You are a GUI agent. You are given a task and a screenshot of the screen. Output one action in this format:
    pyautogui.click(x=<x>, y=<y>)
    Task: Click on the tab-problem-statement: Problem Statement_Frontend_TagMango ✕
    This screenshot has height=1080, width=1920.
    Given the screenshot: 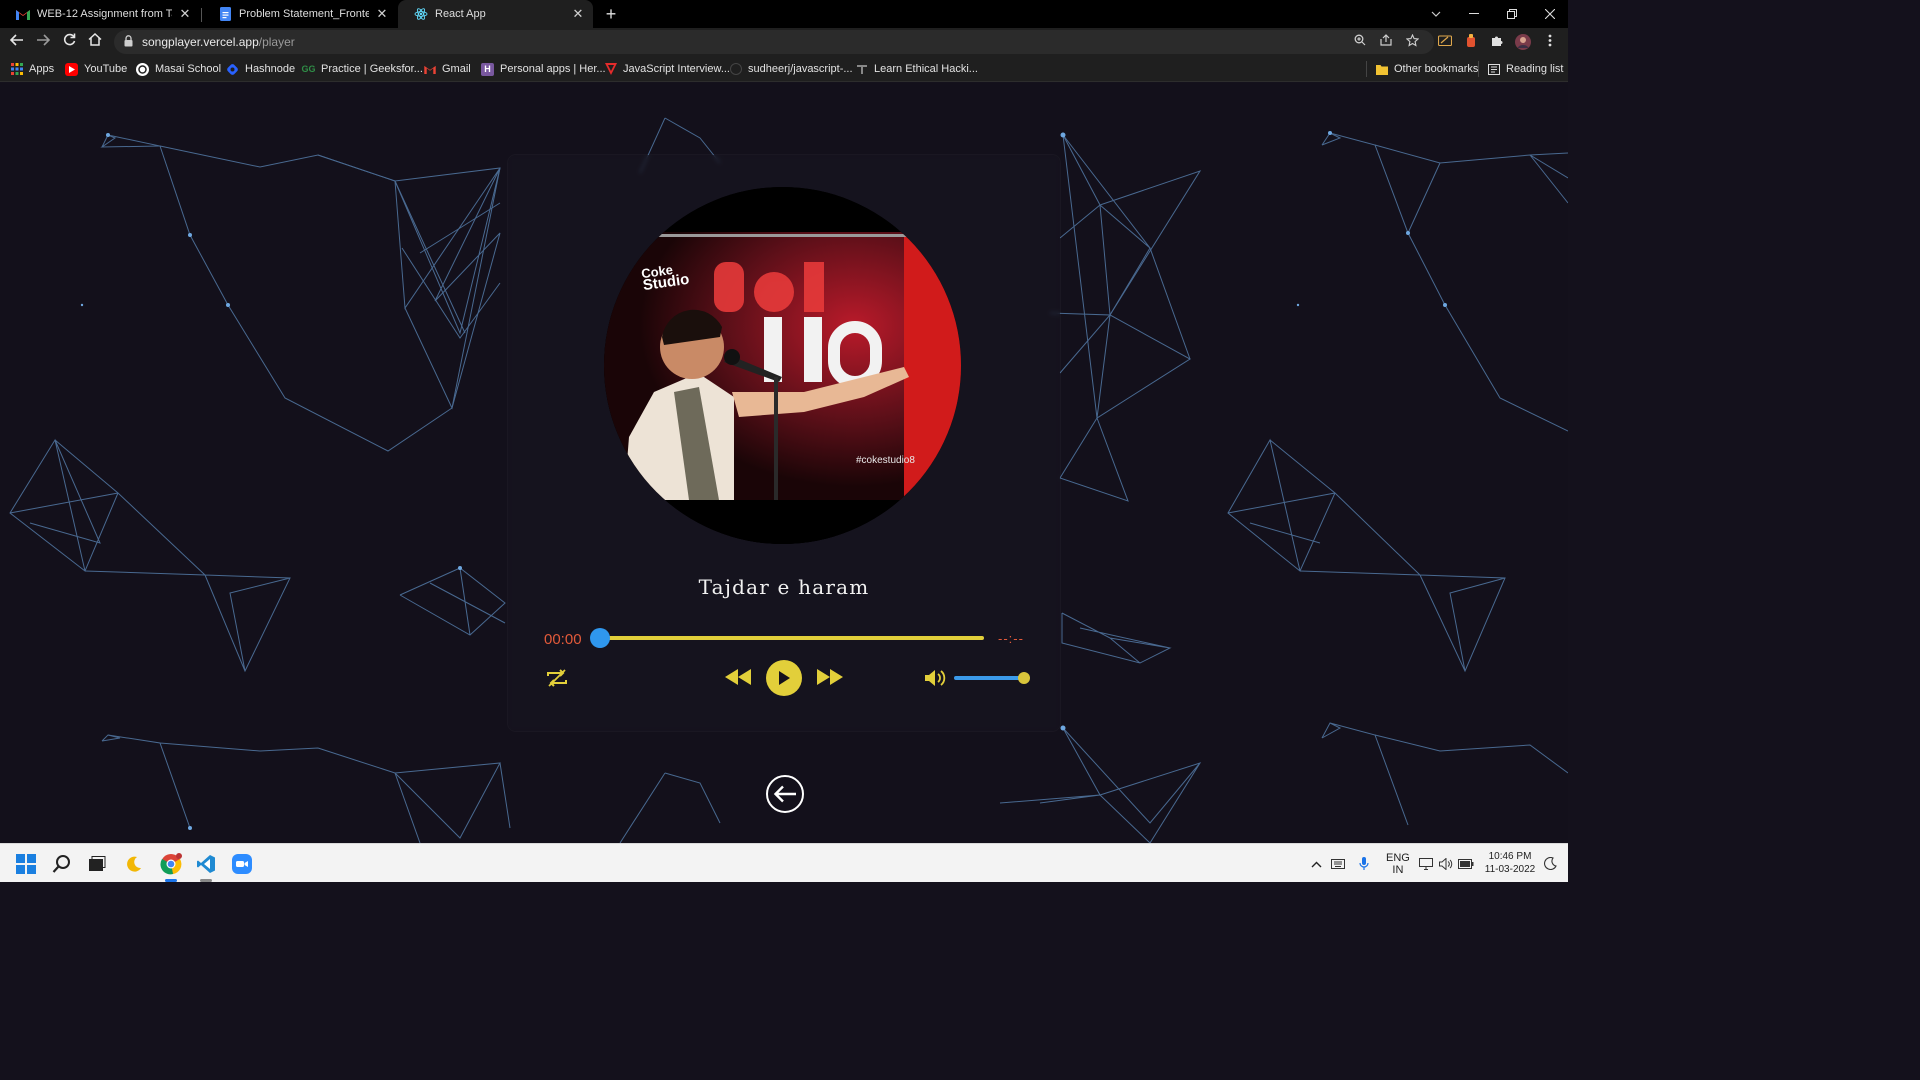 What is the action you would take?
    pyautogui.click(x=299, y=14)
    